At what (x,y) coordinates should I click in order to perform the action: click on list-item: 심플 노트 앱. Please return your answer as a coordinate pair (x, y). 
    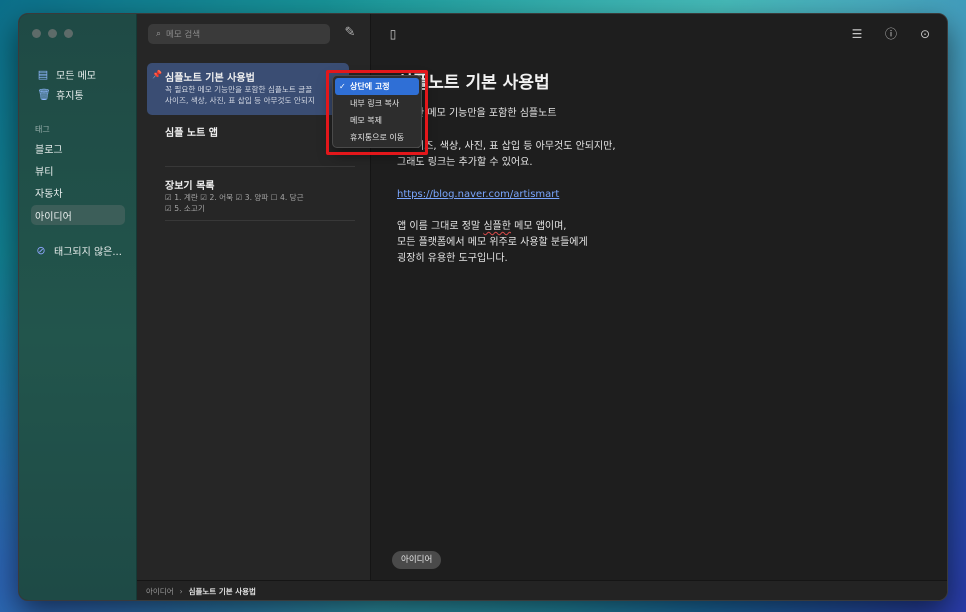
    Looking at the image, I should click on (248, 141).